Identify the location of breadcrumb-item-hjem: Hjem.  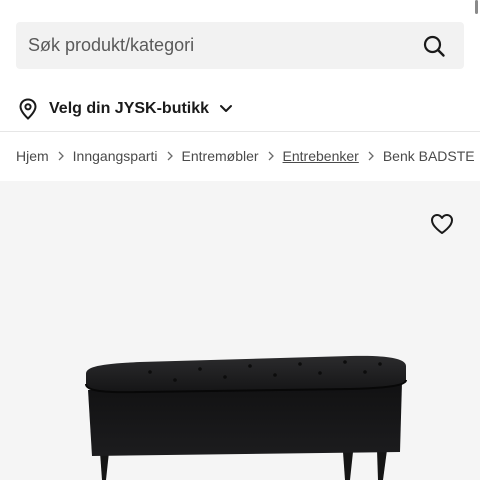
(32, 156).